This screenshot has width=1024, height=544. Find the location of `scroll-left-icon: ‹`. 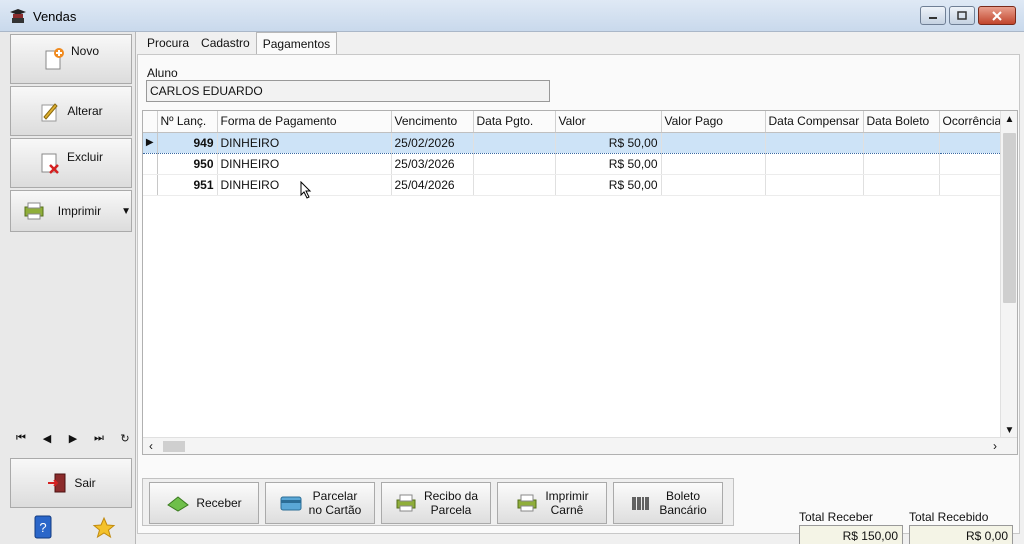

scroll-left-icon: ‹ is located at coordinates (151, 446).